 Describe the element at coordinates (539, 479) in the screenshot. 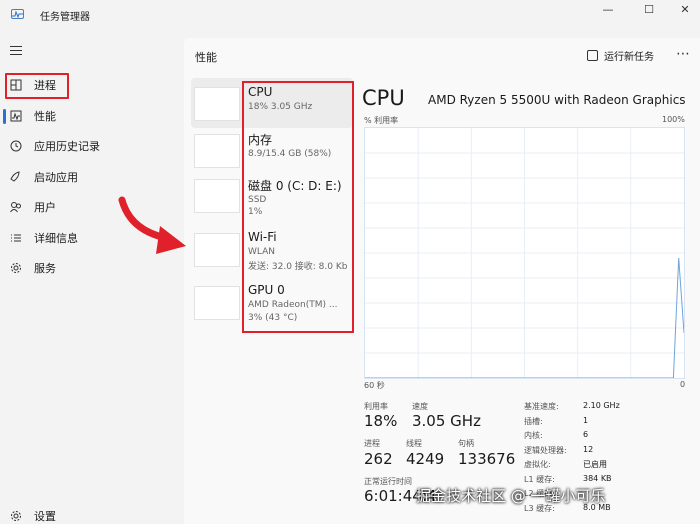

I see `spec-label: L1 缓存:` at that location.